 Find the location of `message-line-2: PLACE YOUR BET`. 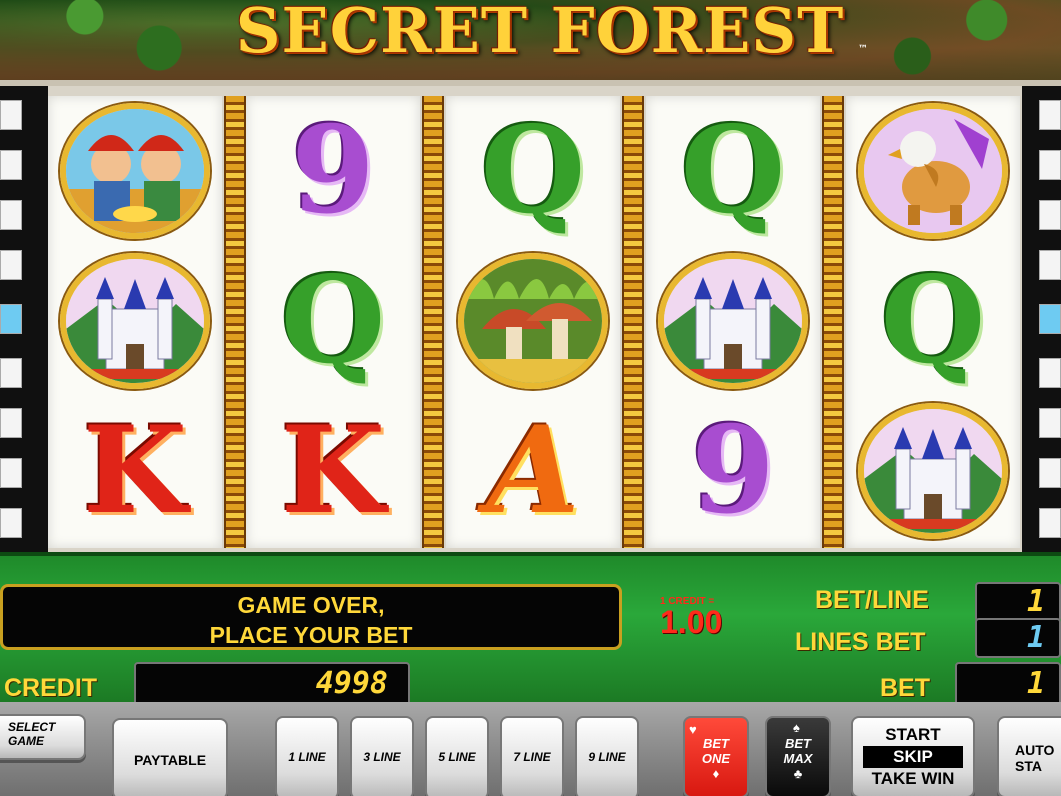

message-line-2: PLACE YOUR BET is located at coordinates (311, 635).